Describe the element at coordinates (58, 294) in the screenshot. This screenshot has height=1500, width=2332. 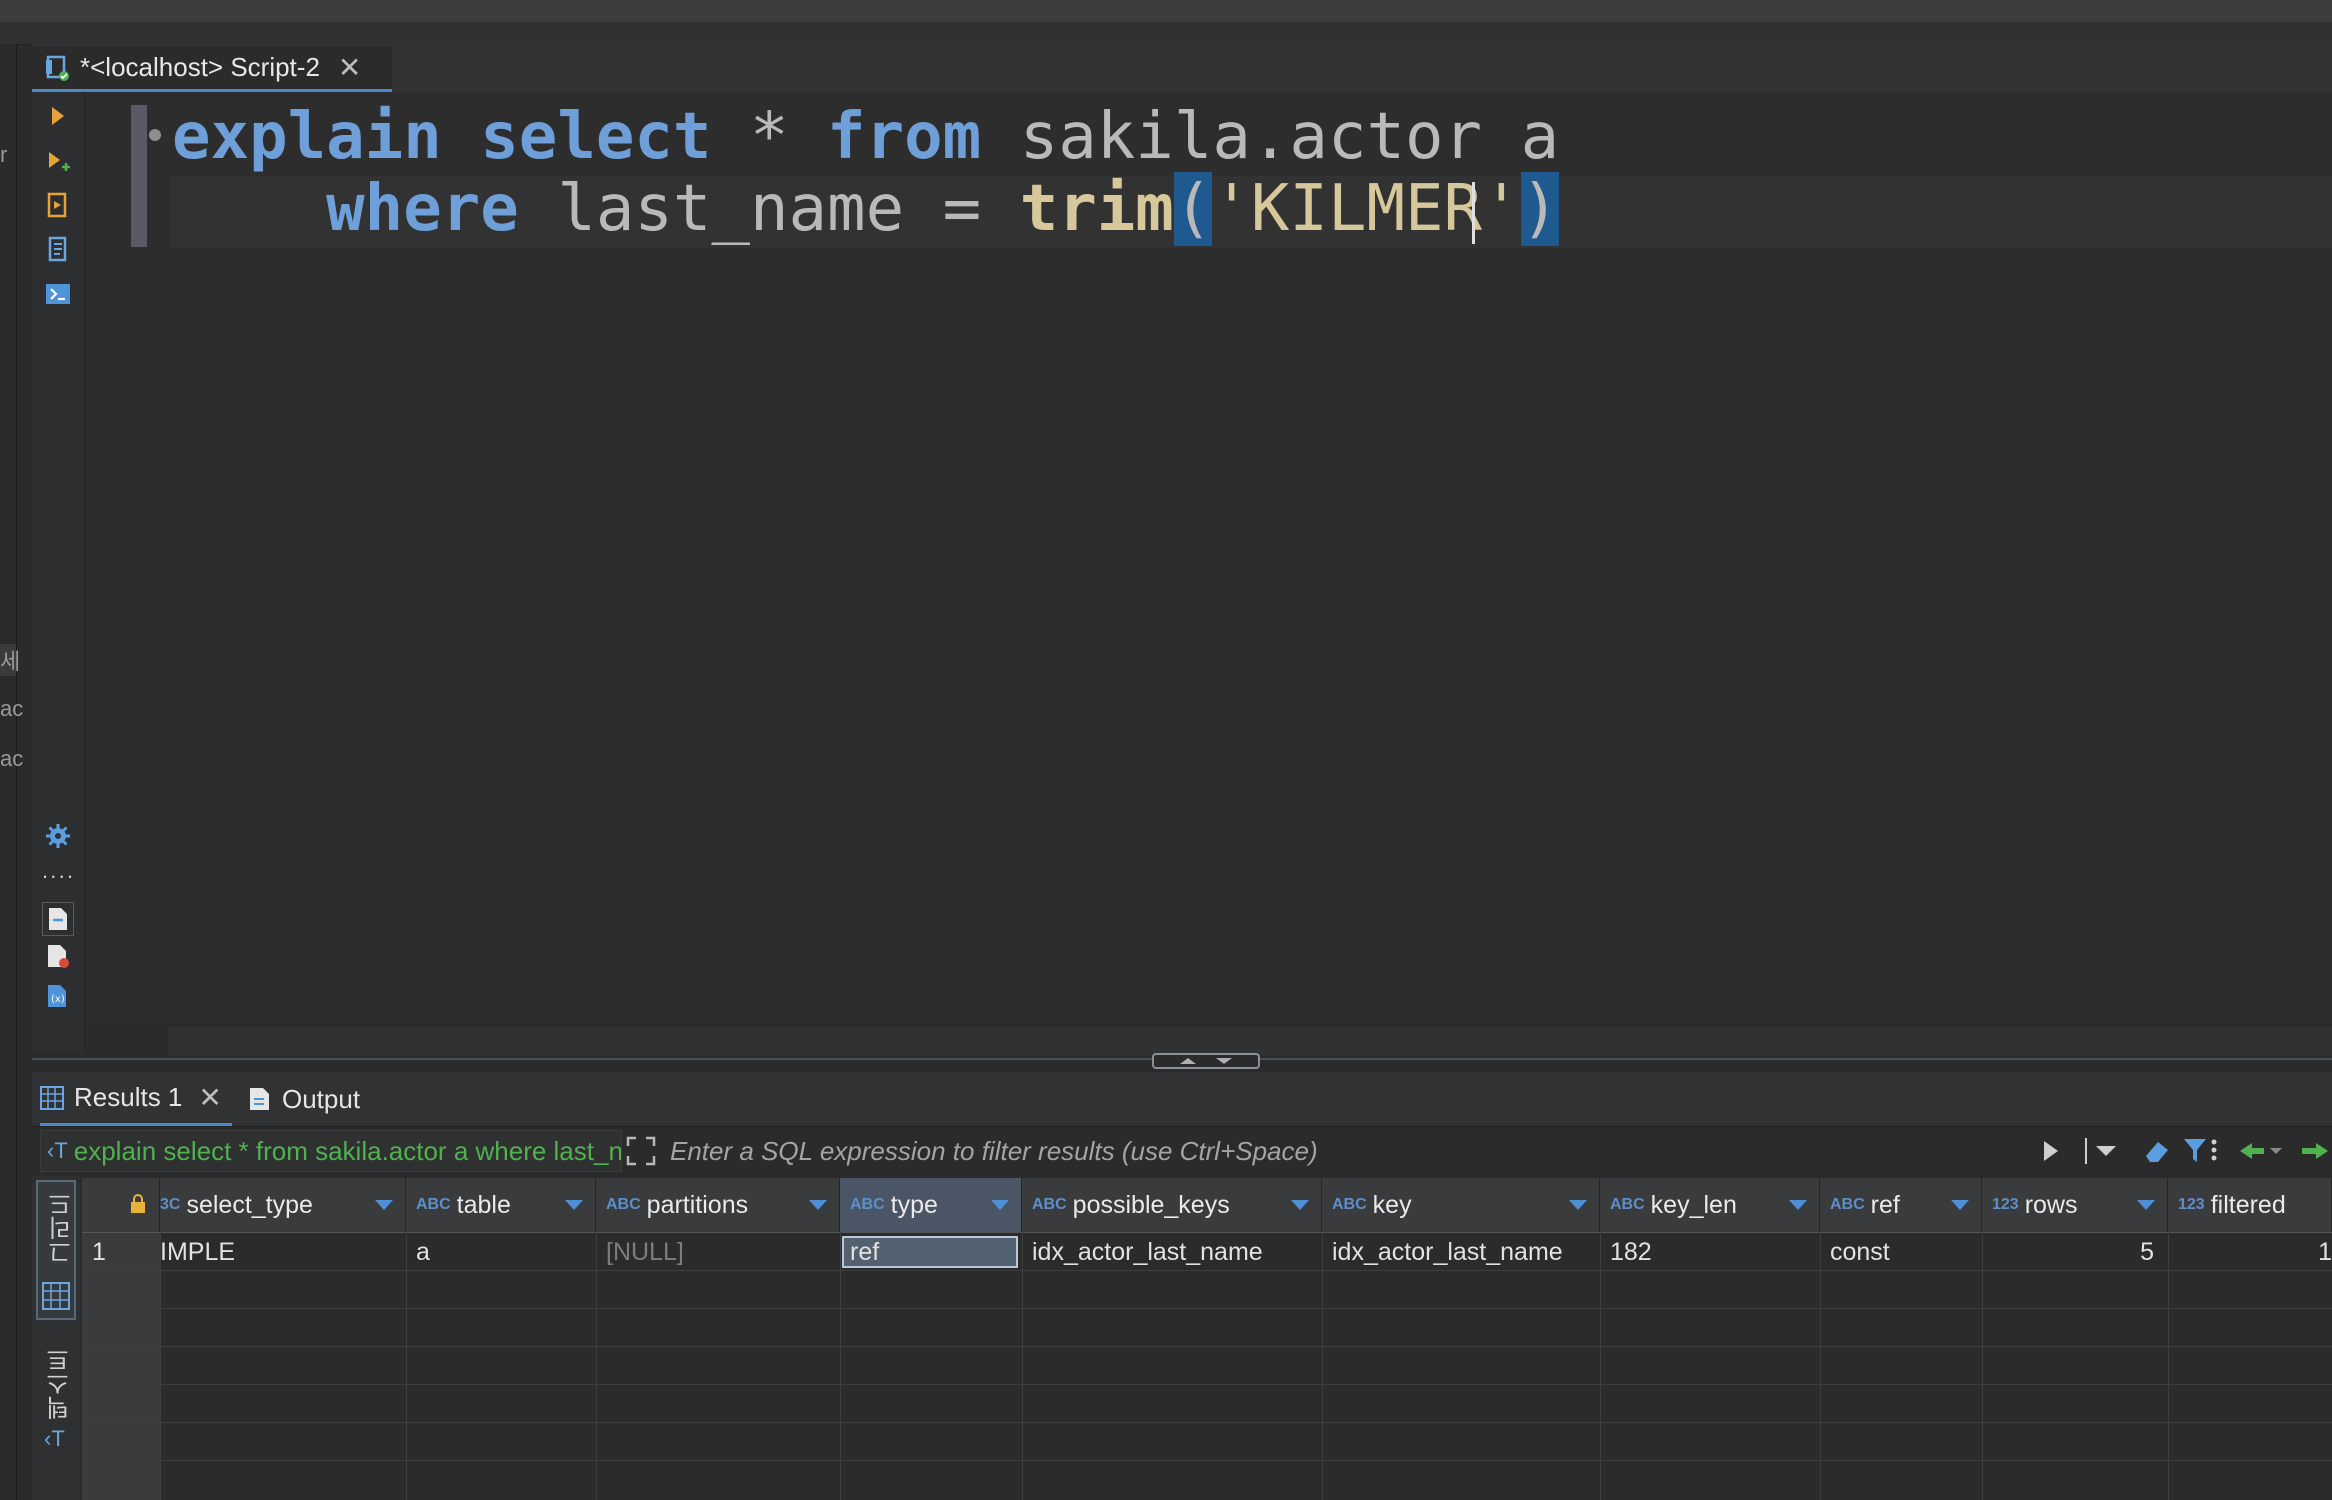
I see `terminal-icon` at that location.